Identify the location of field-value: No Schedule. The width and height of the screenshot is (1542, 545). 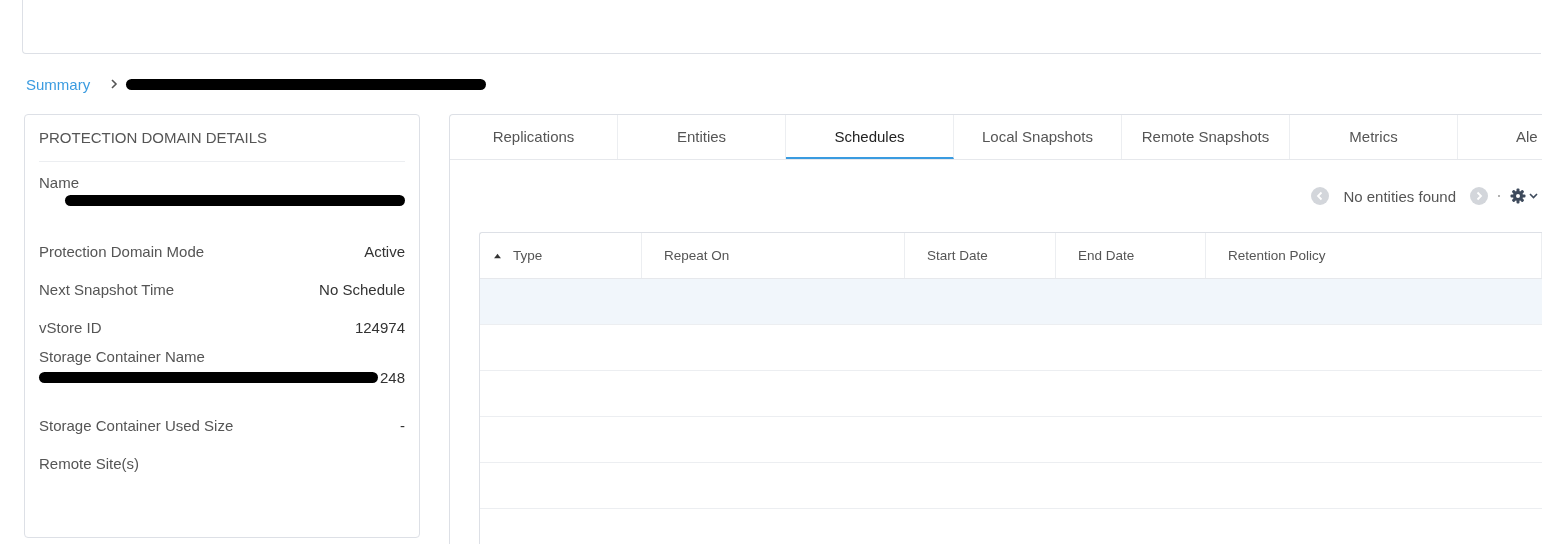
(362, 289).